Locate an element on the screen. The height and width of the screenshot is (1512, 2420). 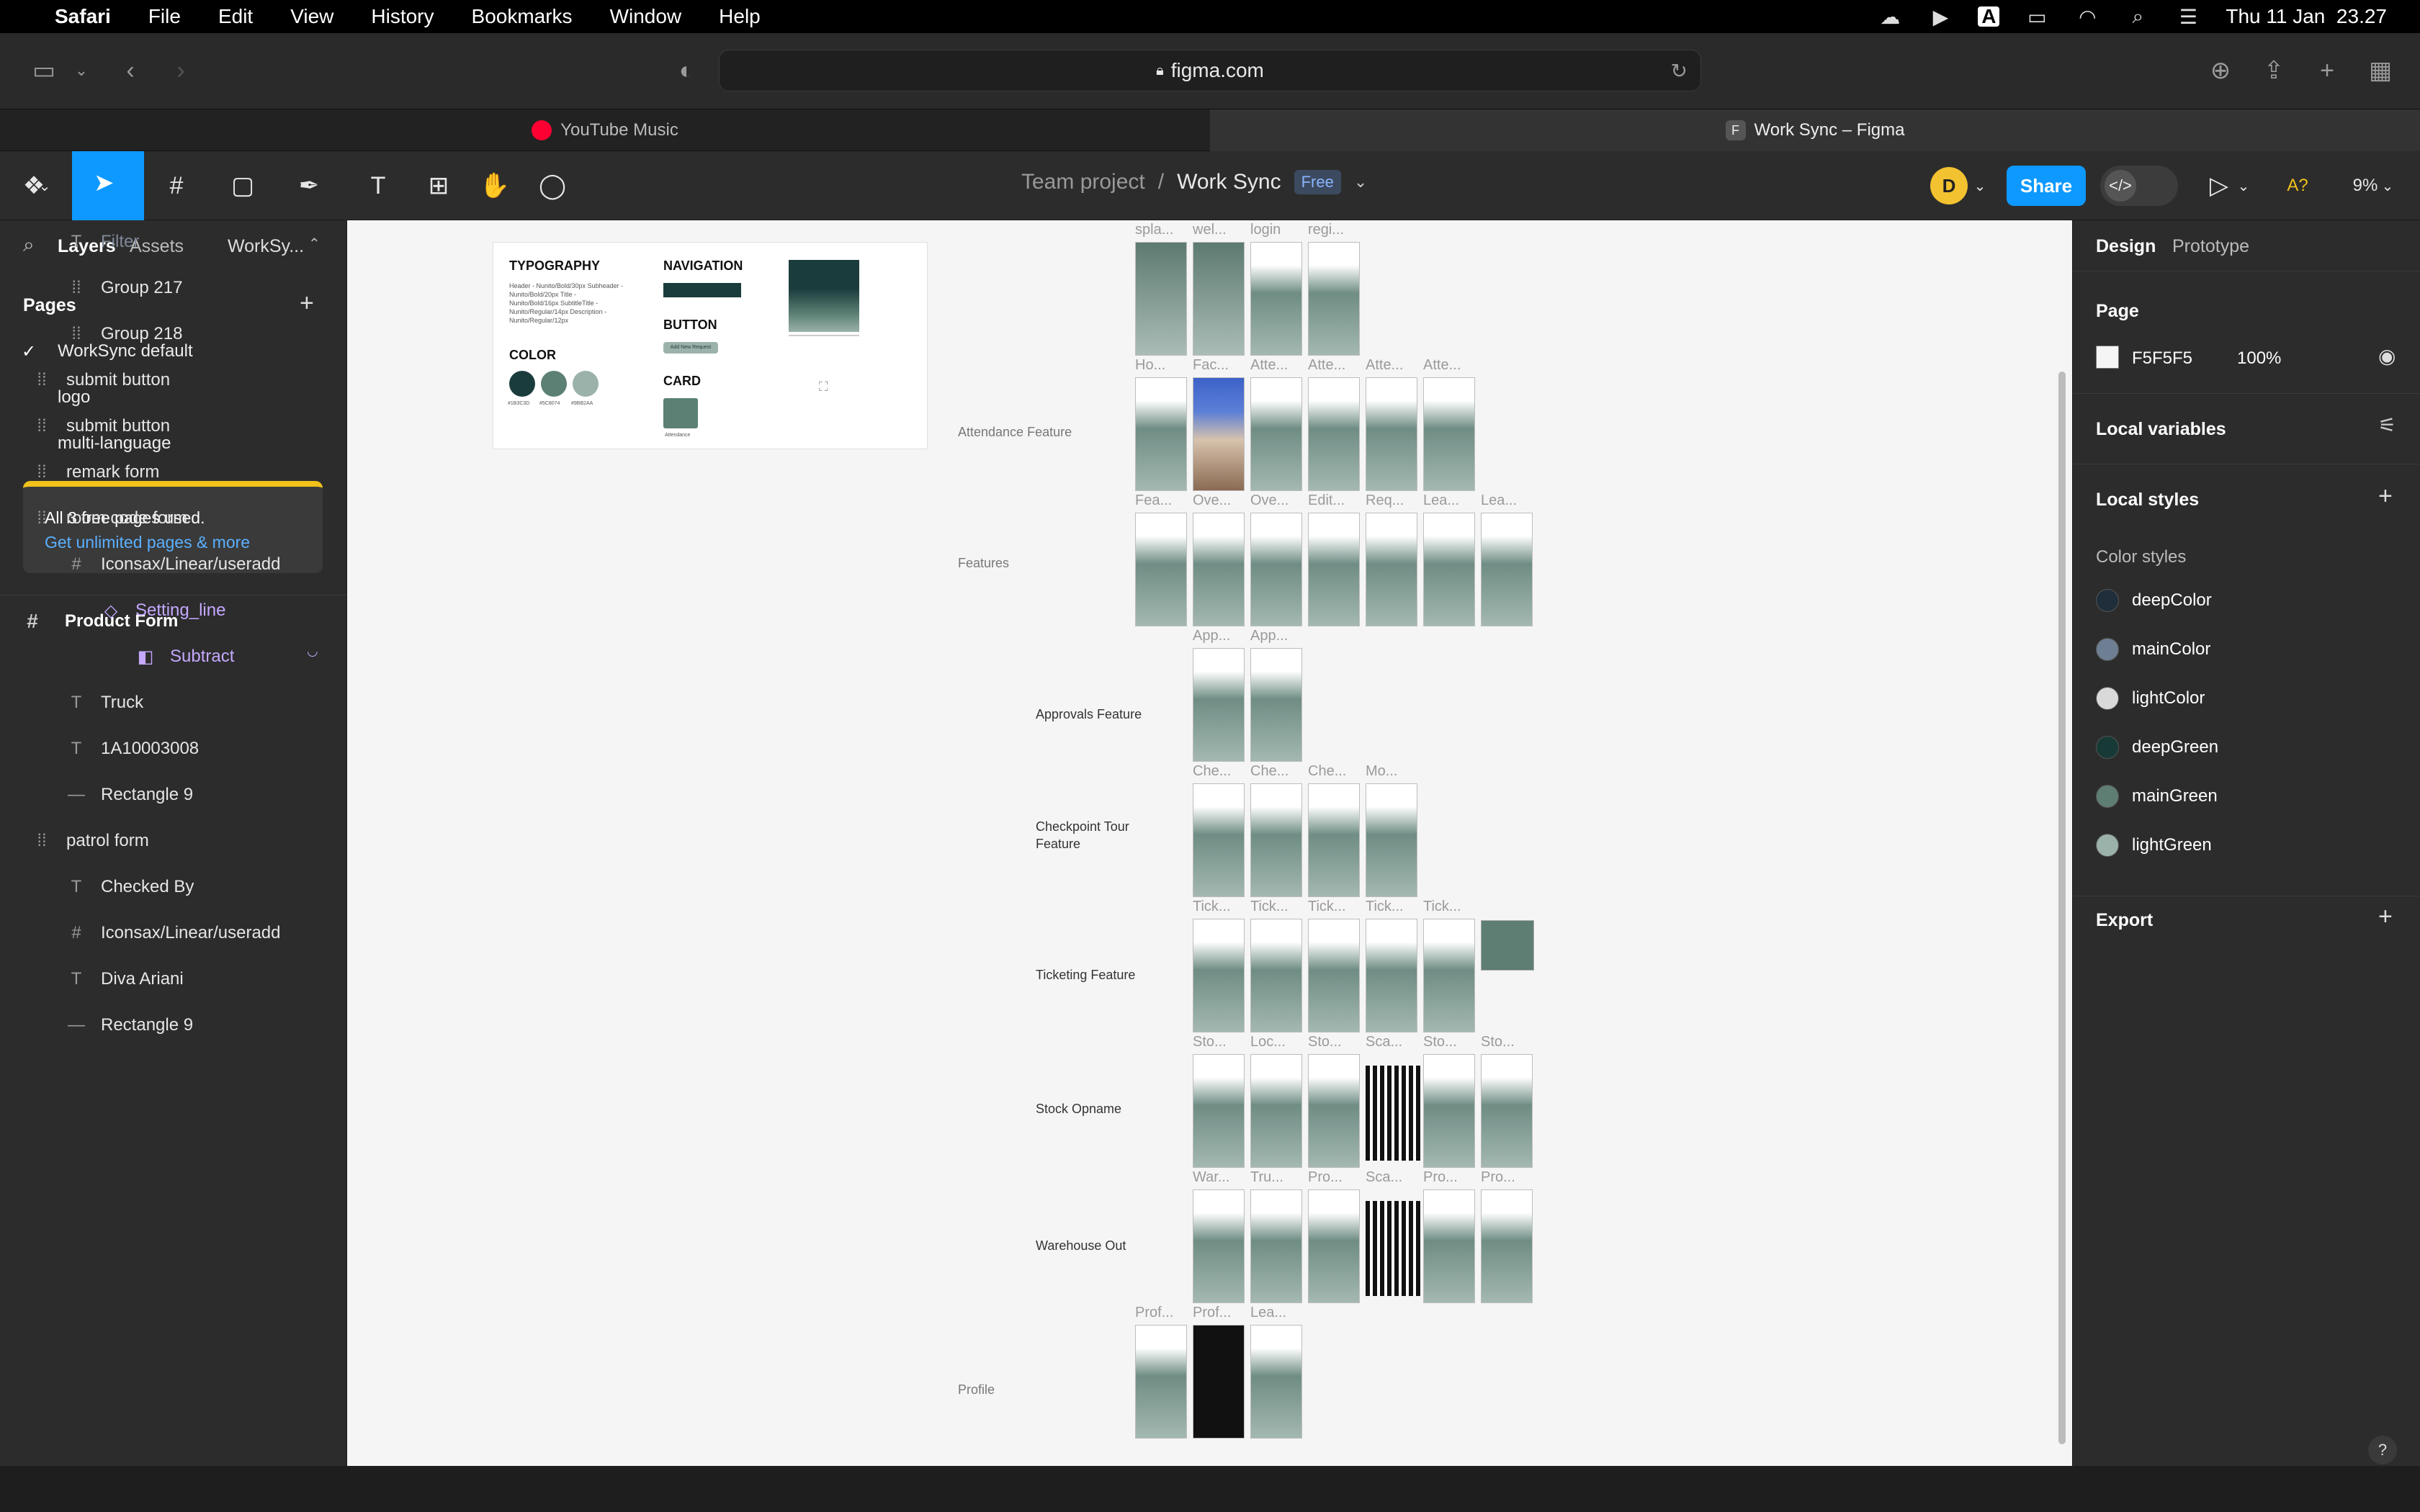
layer-item: T Diva Ariani is located at coordinates (123, 979).